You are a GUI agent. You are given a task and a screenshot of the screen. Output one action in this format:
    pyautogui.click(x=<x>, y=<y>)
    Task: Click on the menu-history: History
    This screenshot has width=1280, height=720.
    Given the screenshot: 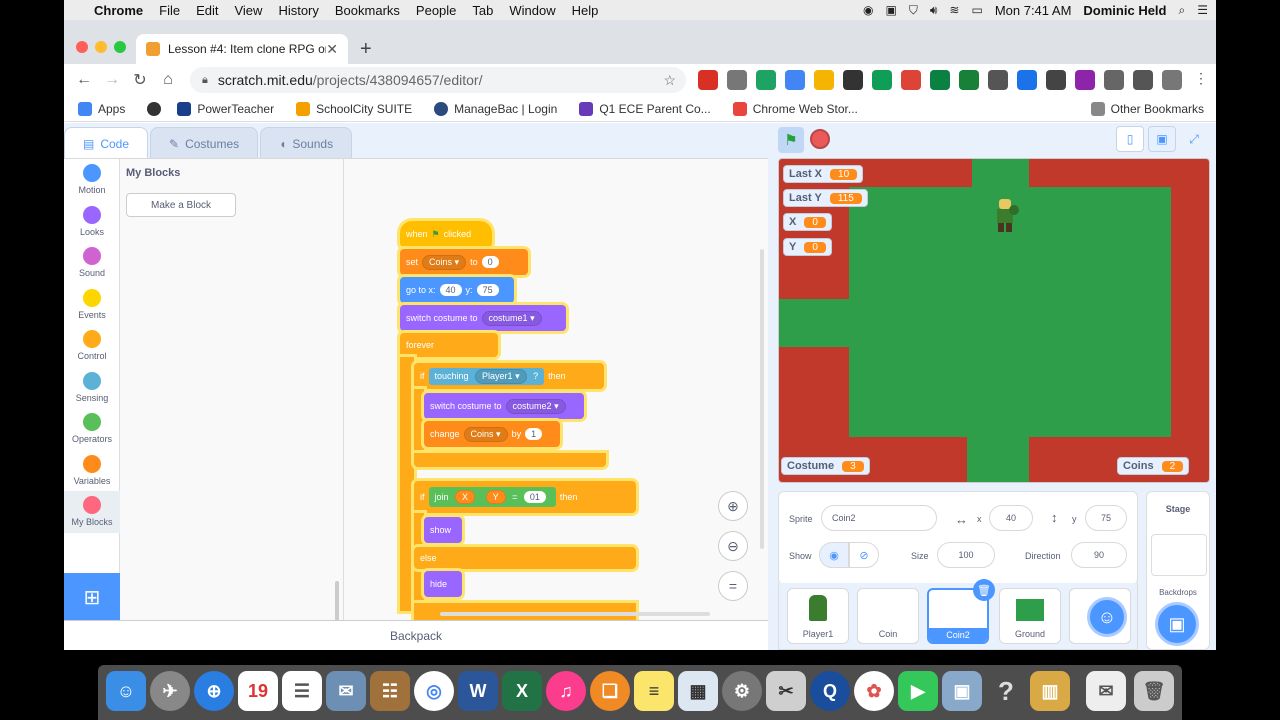 What is the action you would take?
    pyautogui.click(x=298, y=10)
    